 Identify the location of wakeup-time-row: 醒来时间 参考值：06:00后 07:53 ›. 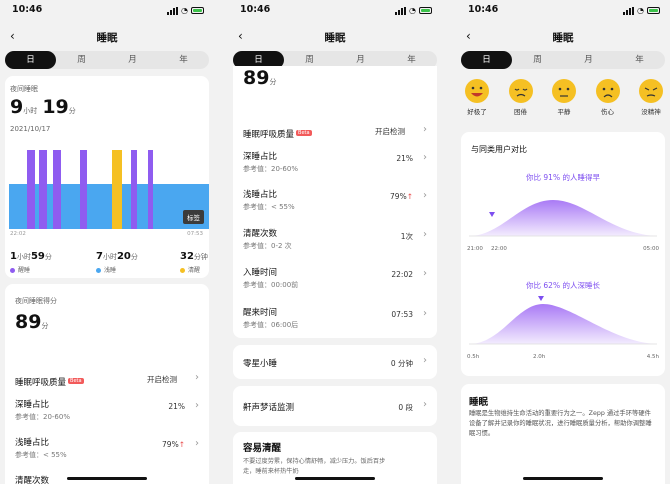
(335, 318).